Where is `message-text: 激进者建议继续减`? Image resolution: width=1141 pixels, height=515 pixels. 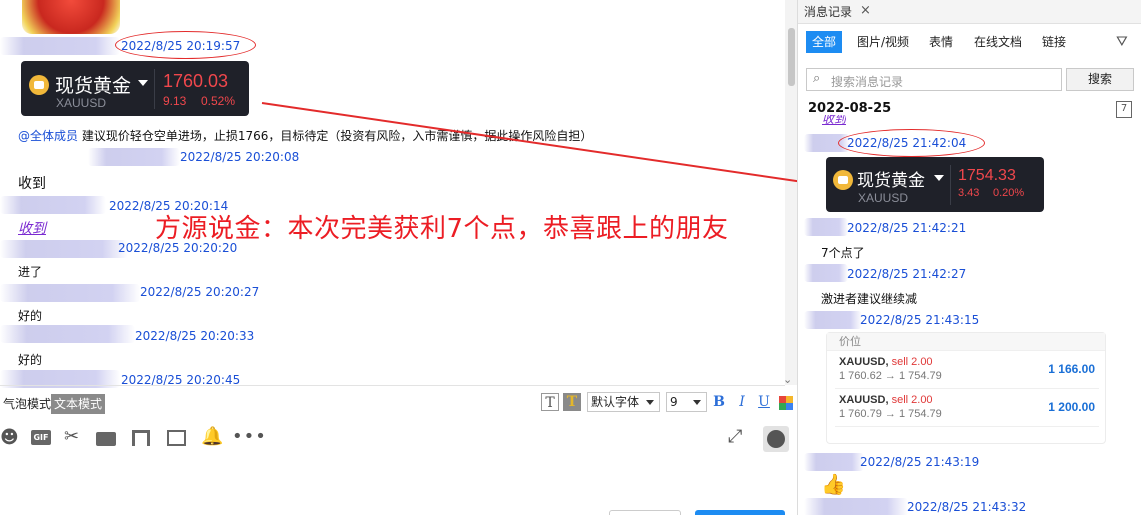 message-text: 激进者建议继续减 is located at coordinates (869, 299).